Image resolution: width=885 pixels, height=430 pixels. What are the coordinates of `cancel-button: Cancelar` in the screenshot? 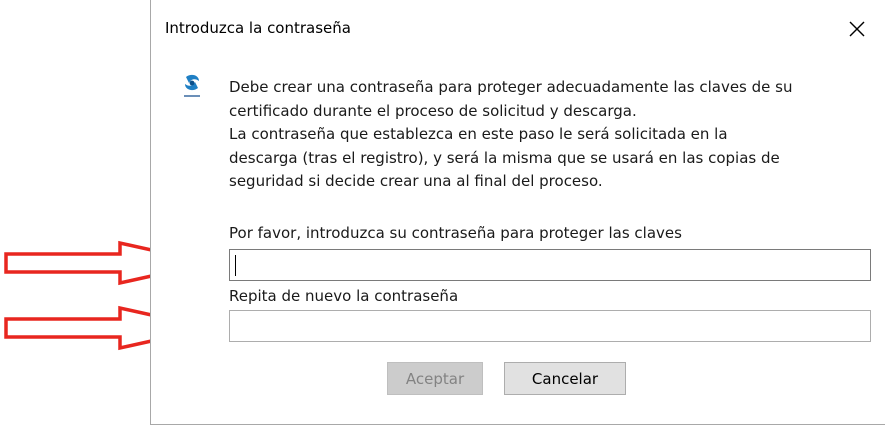 It's located at (565, 378).